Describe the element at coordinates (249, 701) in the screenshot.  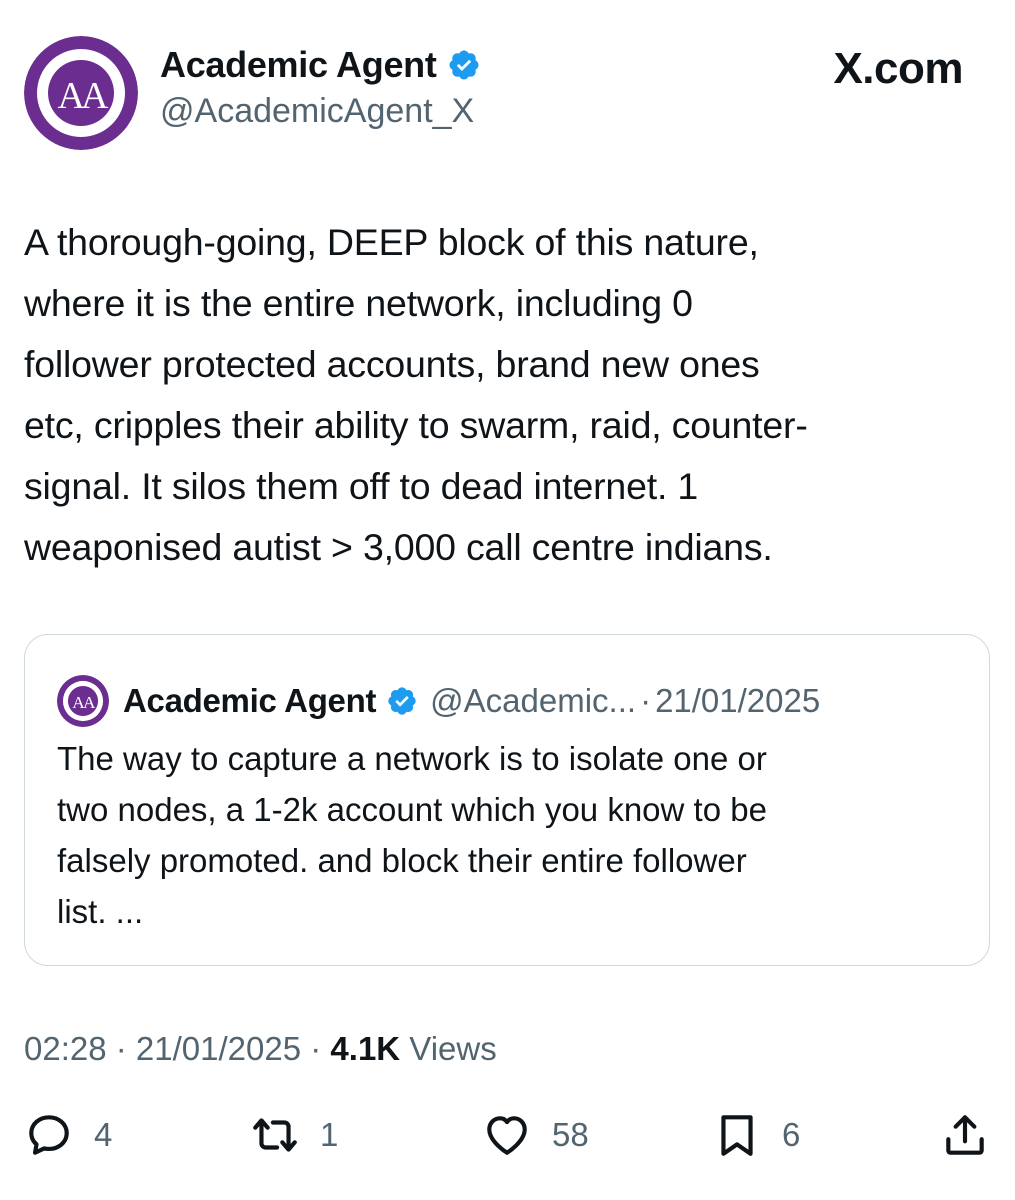
I see `quoted-author-display-name: Academic Agent` at that location.